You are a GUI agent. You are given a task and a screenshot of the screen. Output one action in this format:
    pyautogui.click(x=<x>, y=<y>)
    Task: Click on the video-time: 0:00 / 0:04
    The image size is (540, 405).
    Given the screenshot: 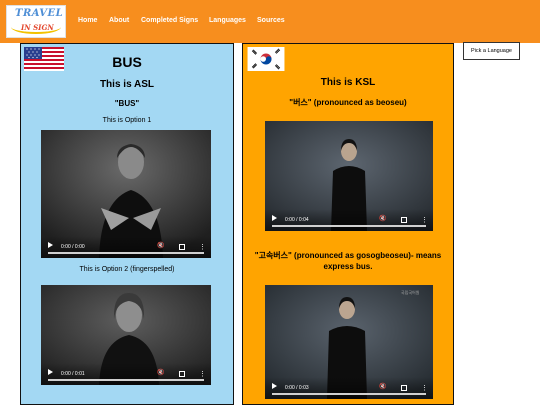 What is the action you would take?
    pyautogui.click(x=297, y=220)
    